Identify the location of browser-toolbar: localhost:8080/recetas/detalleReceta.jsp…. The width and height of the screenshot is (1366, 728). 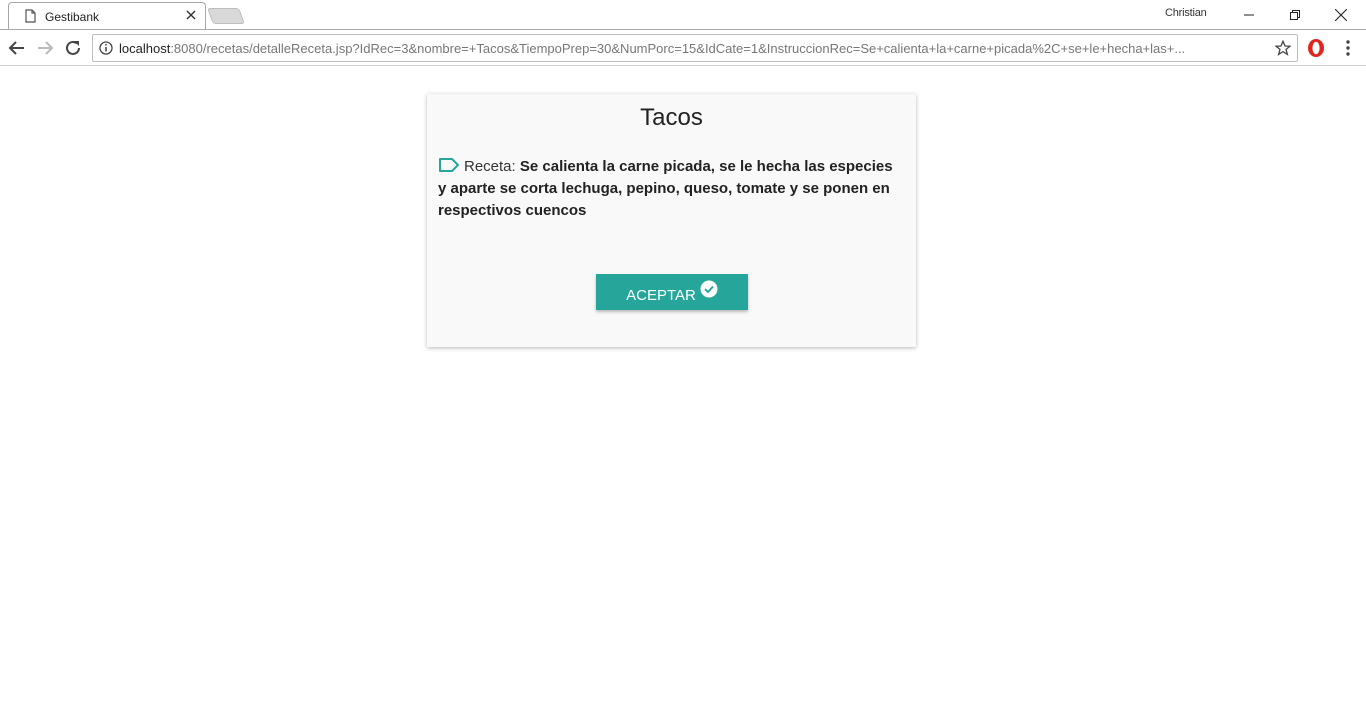
(683, 47).